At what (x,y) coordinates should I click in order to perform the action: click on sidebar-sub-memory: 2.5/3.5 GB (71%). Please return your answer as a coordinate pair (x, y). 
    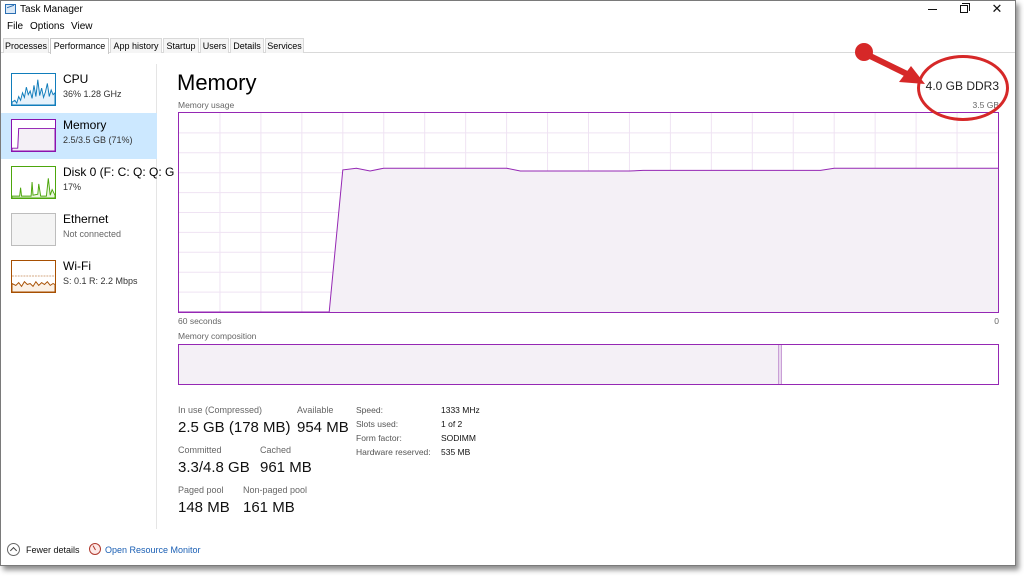
    Looking at the image, I should click on (98, 140).